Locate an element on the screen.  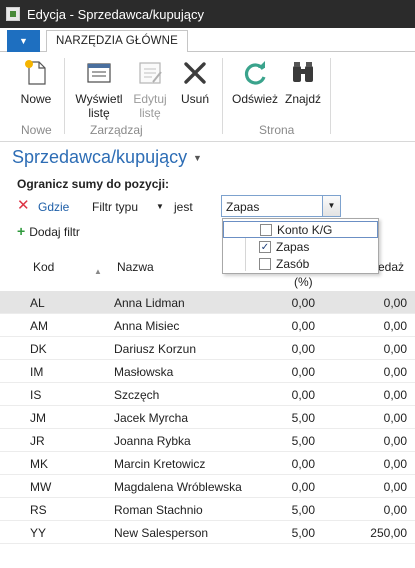
app-icon is located at coordinates (13, 14).